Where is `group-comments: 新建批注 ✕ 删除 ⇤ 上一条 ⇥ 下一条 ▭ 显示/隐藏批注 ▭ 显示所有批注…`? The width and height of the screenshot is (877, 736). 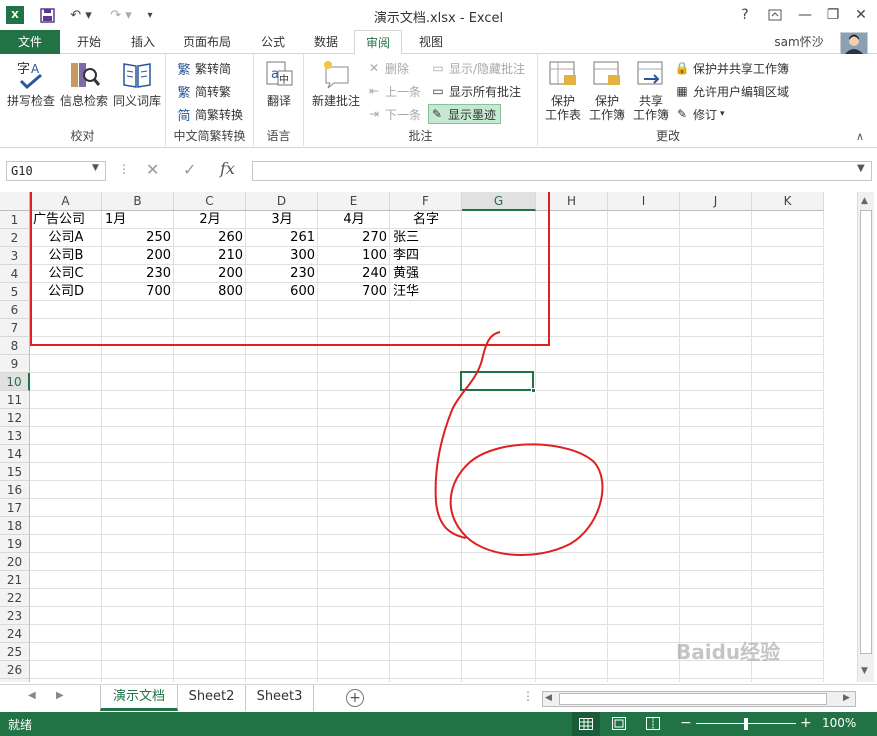
group-comments: 新建批注 ✕ 删除 ⇤ 上一条 ⇥ 下一条 ▭ 显示/隐藏批注 ▭ 显示所有批注… is located at coordinates (421, 100).